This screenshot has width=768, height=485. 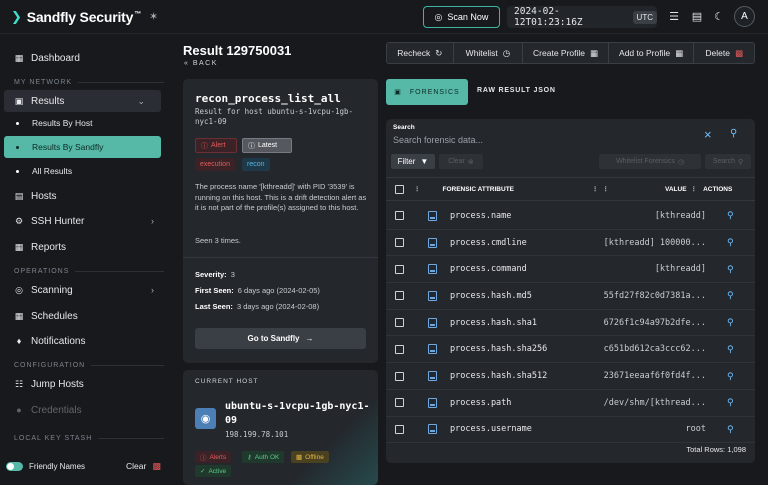 What do you see at coordinates (153, 16) in the screenshot?
I see `pin-sidebar-icon: ✶` at bounding box center [153, 16].